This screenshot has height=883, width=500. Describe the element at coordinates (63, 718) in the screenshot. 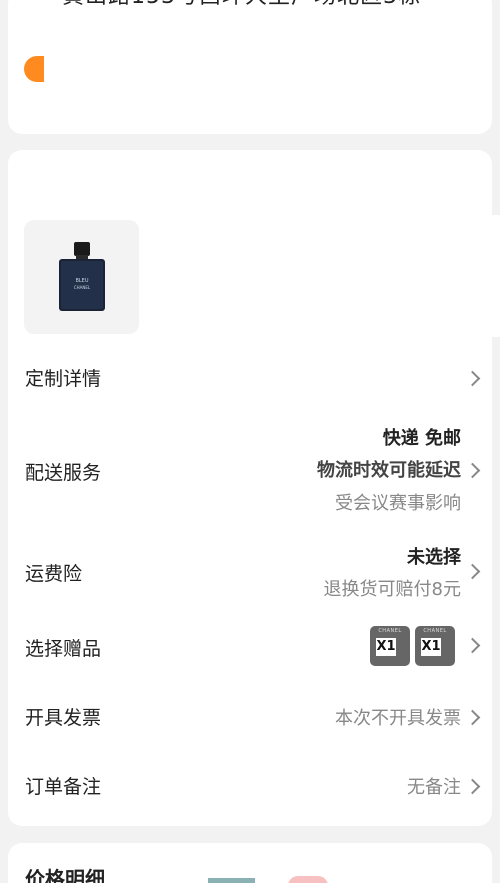

I see `invoice-label: 开具发票` at that location.